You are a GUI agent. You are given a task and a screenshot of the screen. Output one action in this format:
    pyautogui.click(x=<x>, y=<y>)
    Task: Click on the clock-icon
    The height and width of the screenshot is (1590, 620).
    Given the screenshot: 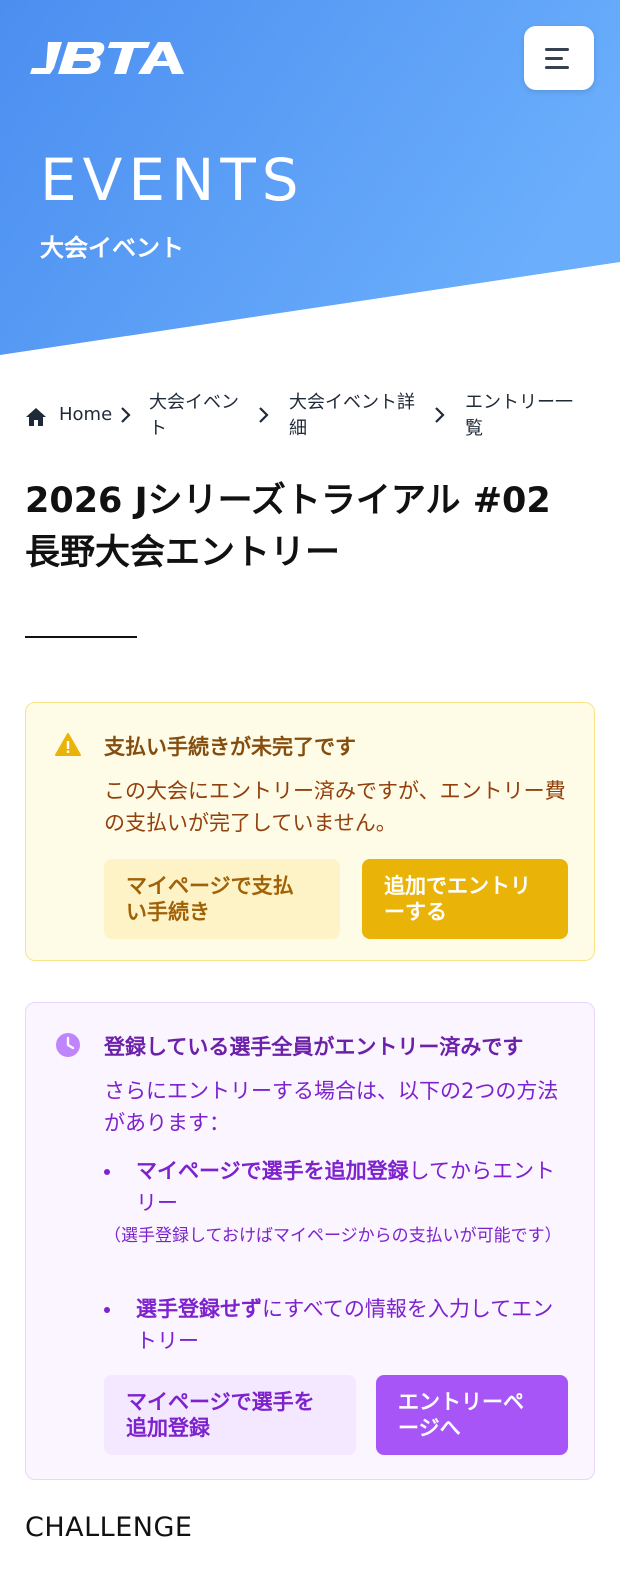 What is the action you would take?
    pyautogui.click(x=68, y=1045)
    